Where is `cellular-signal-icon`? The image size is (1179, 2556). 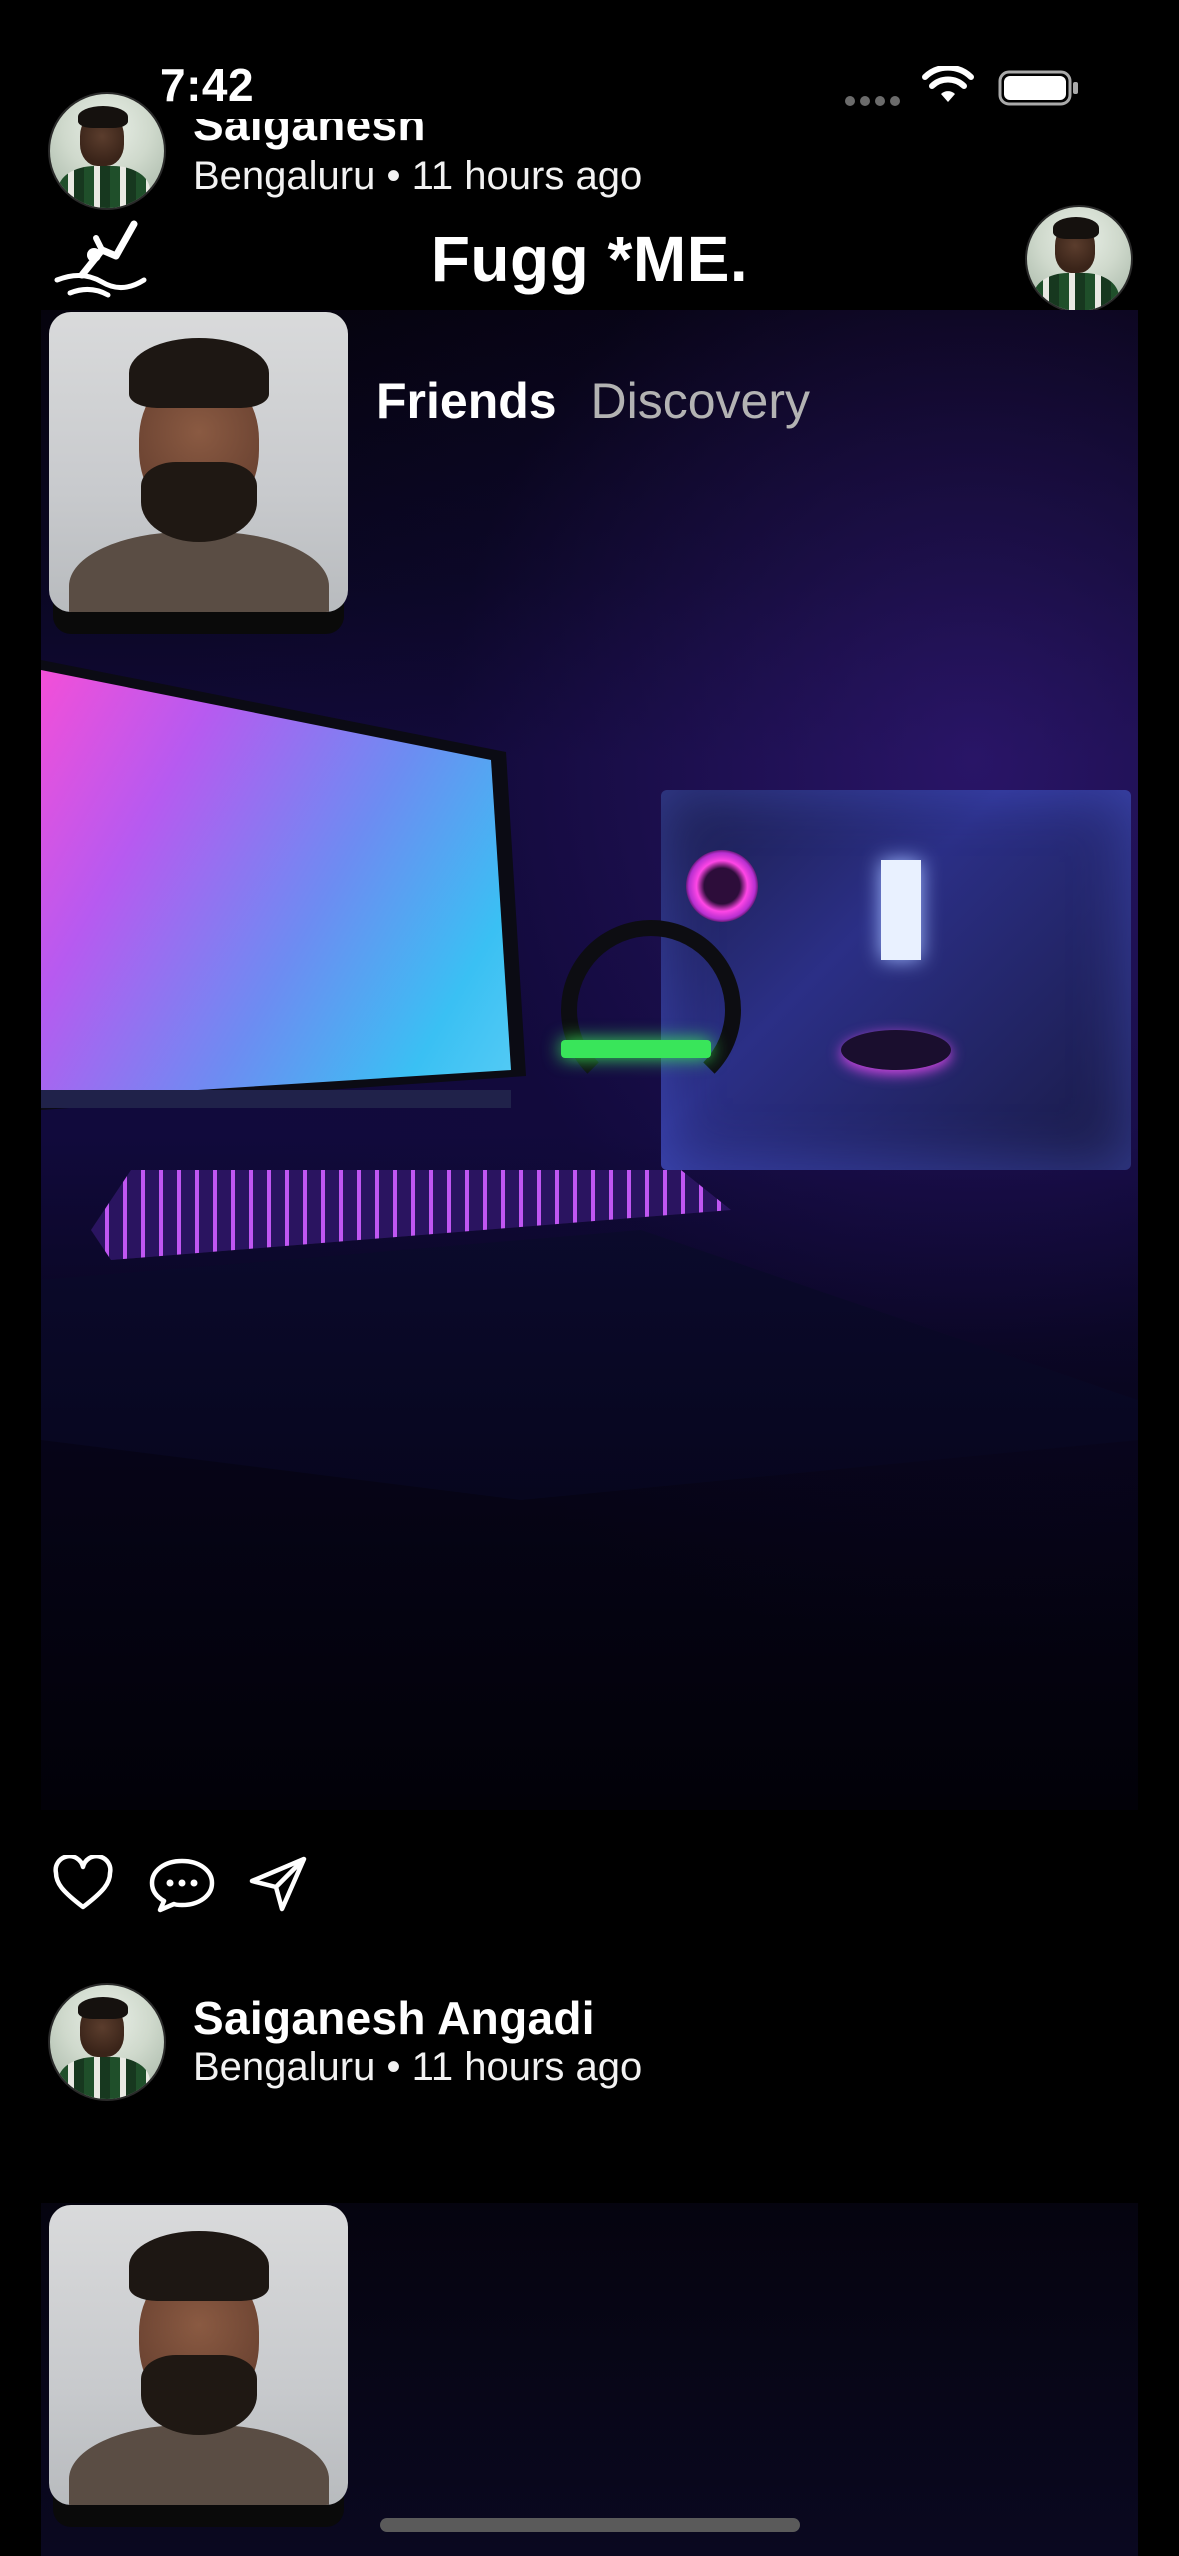 cellular-signal-icon is located at coordinates (875, 99).